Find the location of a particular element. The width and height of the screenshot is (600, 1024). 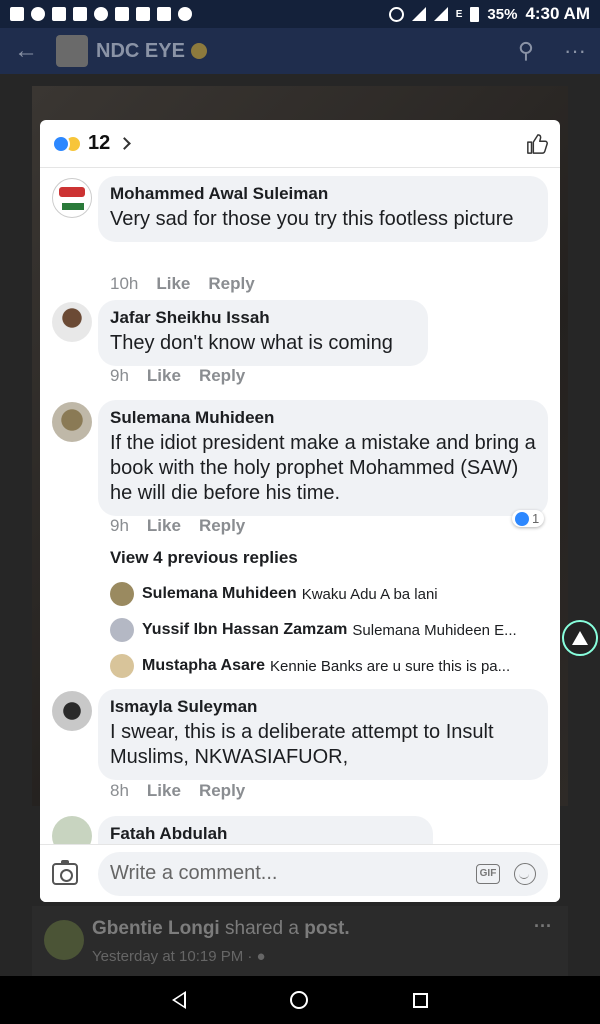

arrow-up-icon is located at coordinates (580, 638).